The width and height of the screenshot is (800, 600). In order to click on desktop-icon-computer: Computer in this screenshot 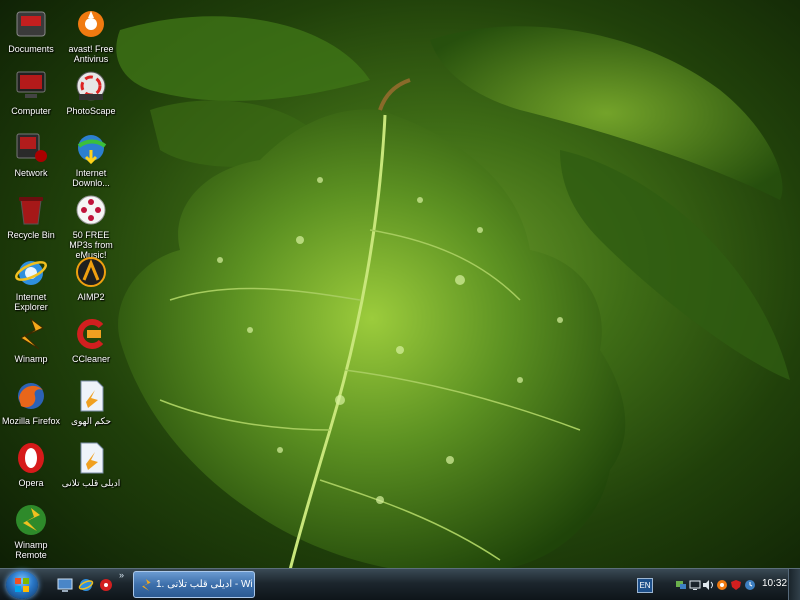, I will do `click(31, 96)`.